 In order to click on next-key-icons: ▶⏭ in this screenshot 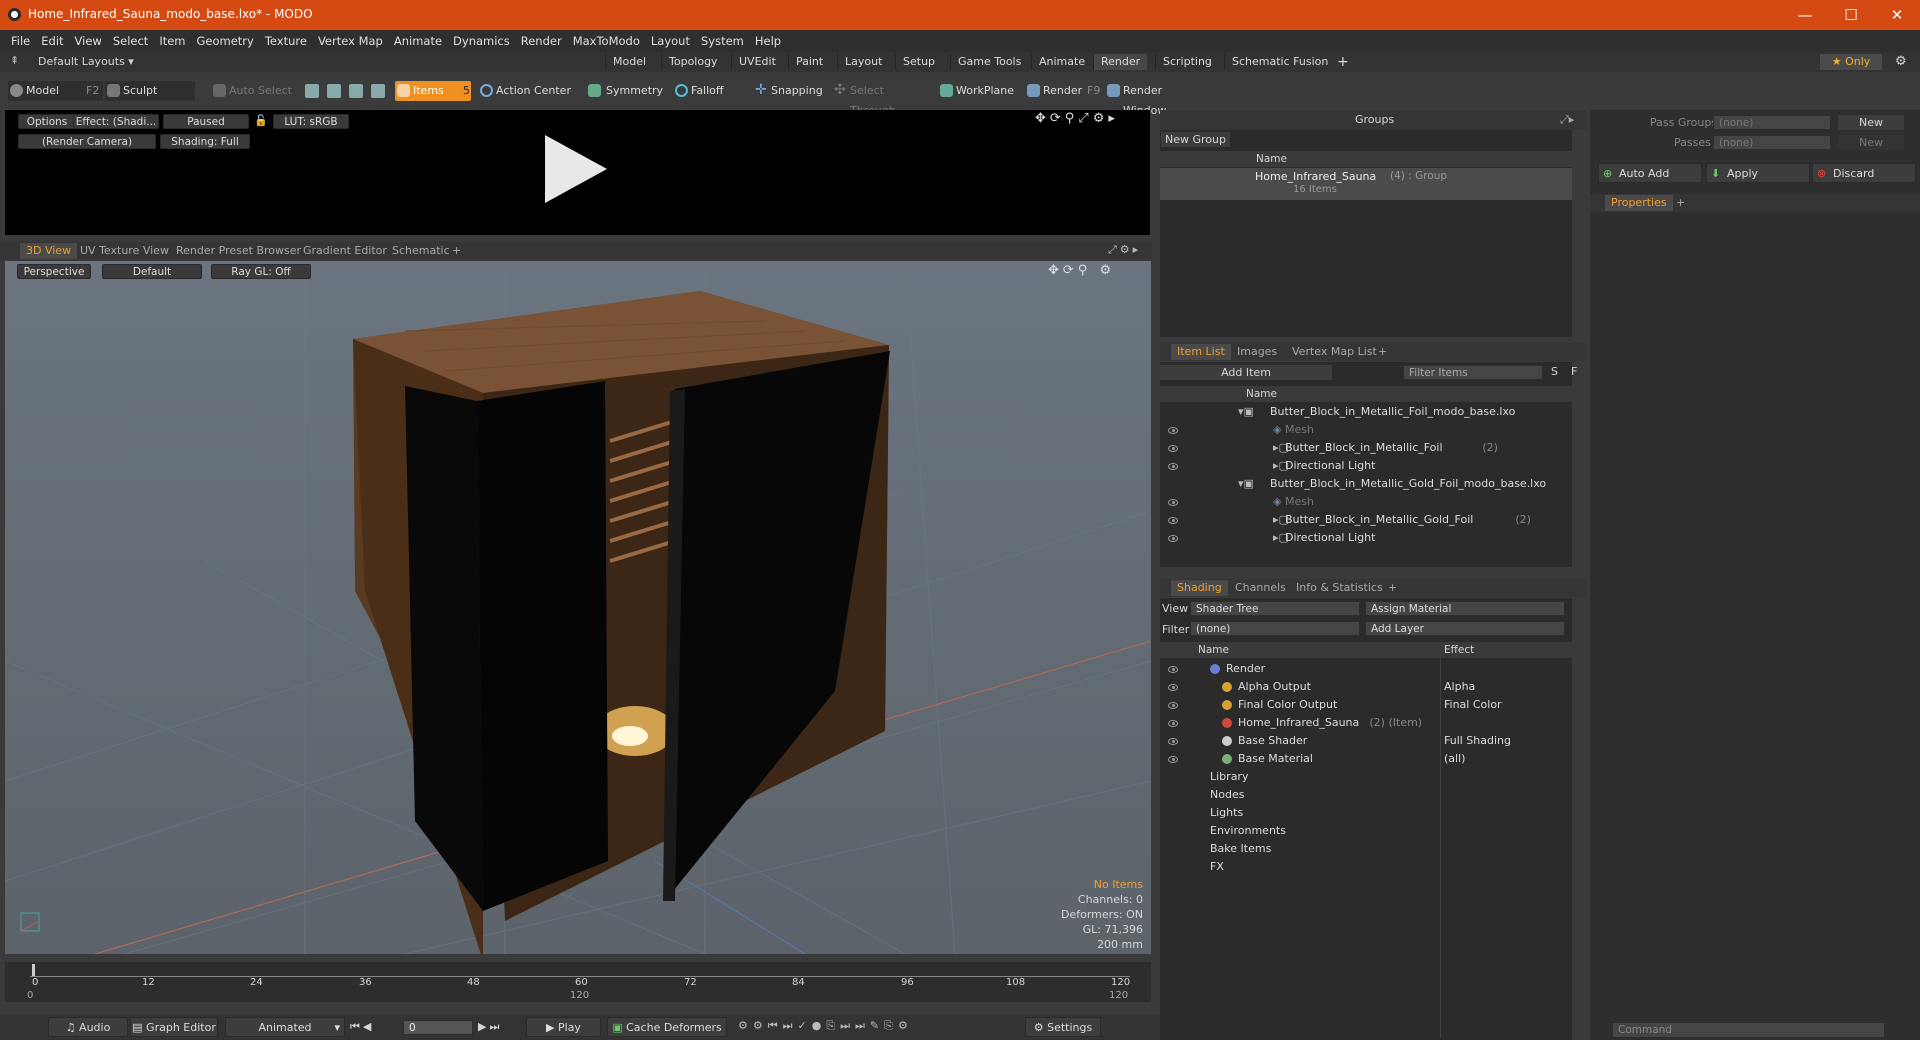, I will do `click(490, 1027)`.